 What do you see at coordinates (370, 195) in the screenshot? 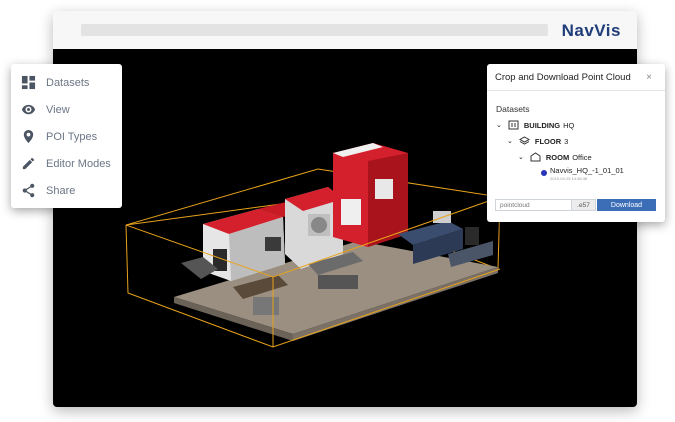
I see `machine-right` at bounding box center [370, 195].